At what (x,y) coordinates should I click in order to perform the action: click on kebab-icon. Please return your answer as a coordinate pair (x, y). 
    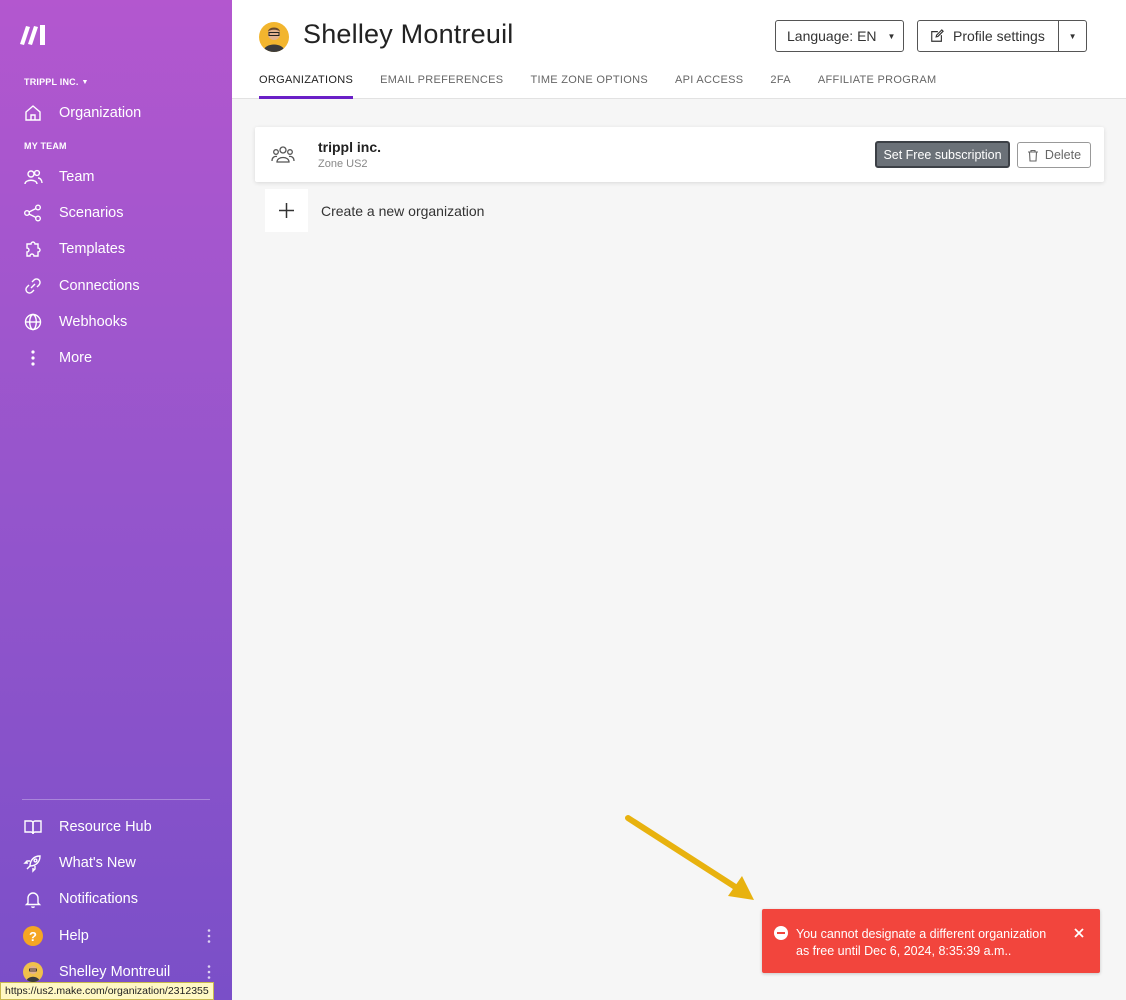
    Looking at the image, I should click on (33, 358).